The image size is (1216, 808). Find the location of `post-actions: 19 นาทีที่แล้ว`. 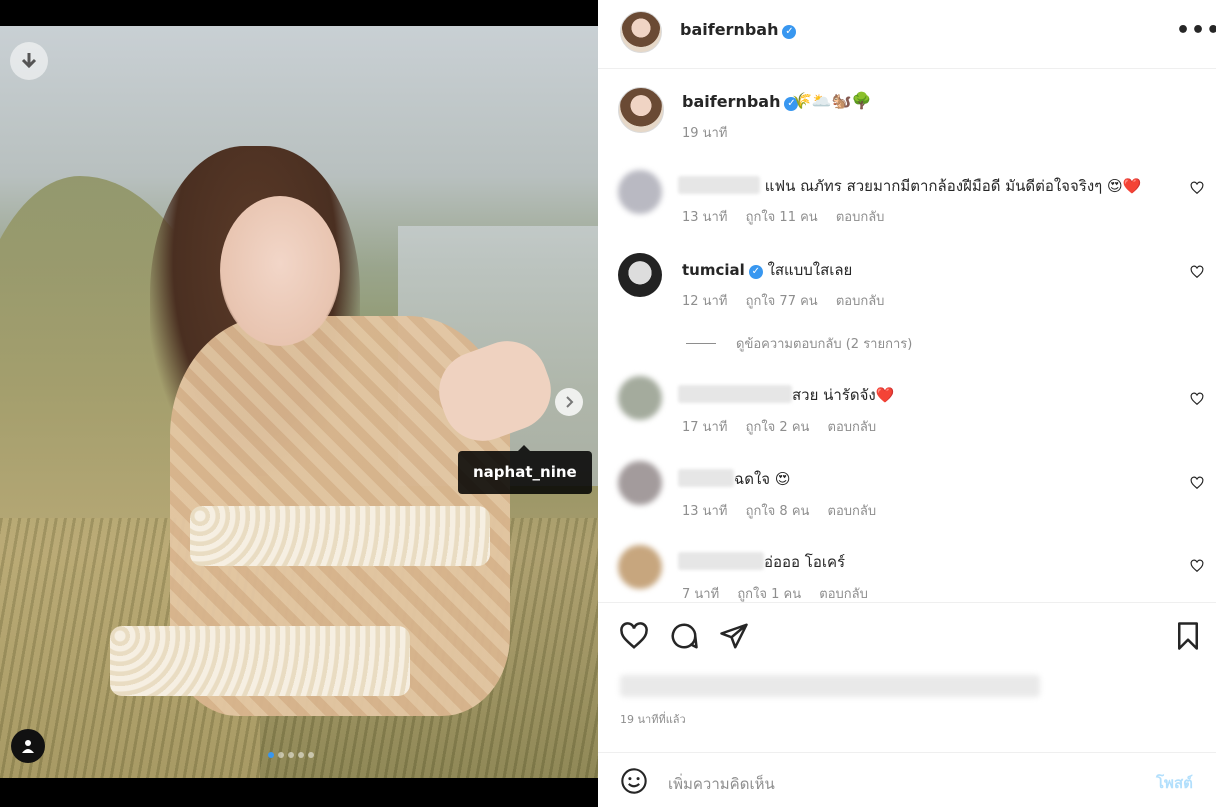

post-actions: 19 นาทีที่แล้ว is located at coordinates (907, 664).